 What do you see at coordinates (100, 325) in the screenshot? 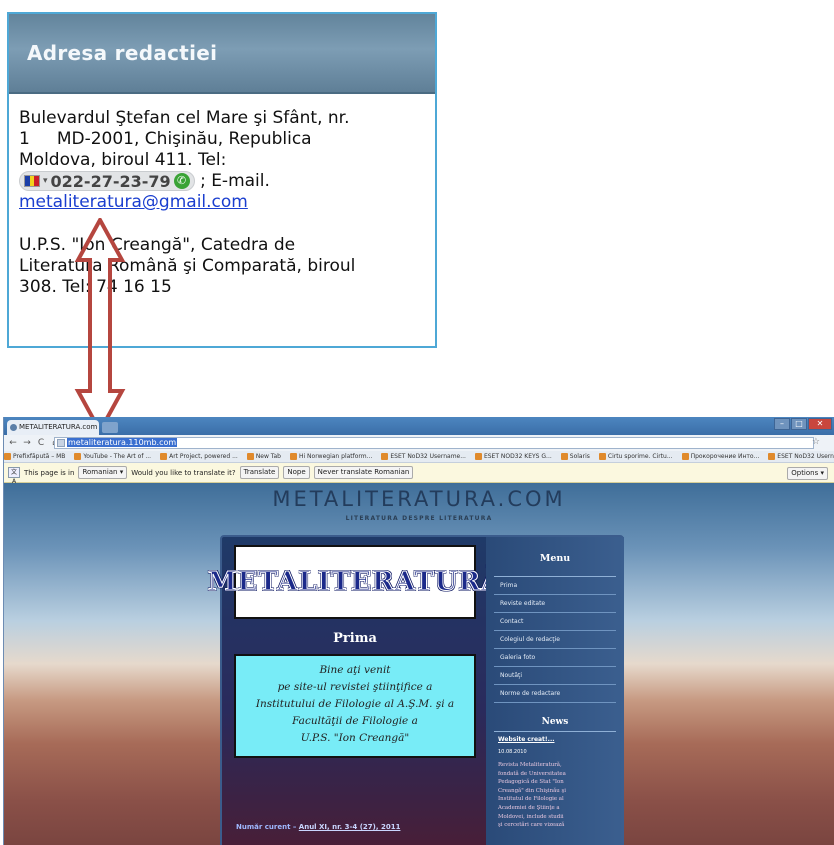
I see `double-arrow-icon` at bounding box center [100, 325].